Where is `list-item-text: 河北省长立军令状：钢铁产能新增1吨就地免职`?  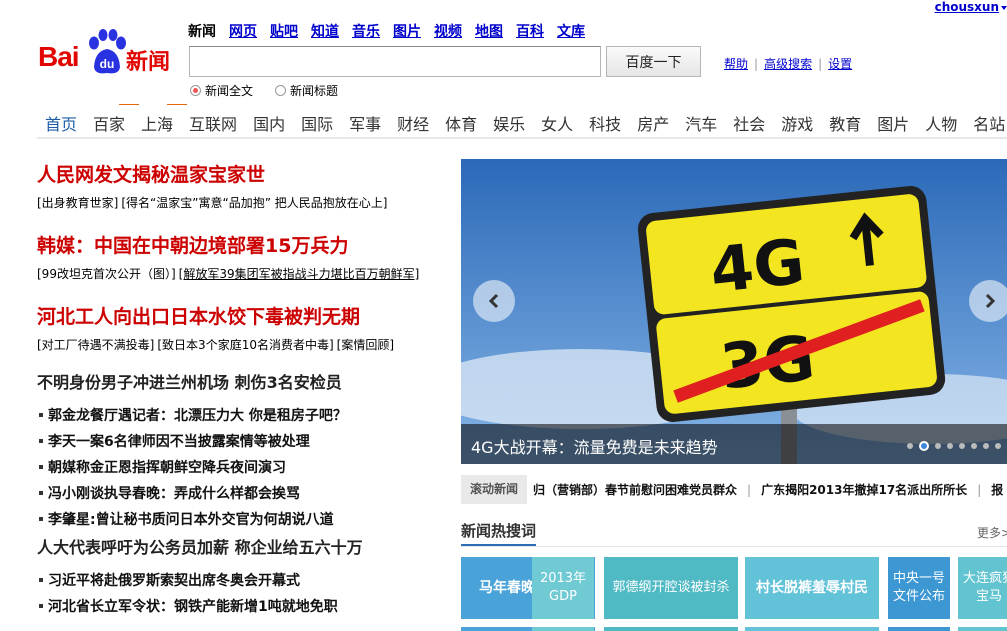
list-item-text: 河北省长立军令状：钢铁产能新增1吨就地免职 is located at coordinates (193, 606).